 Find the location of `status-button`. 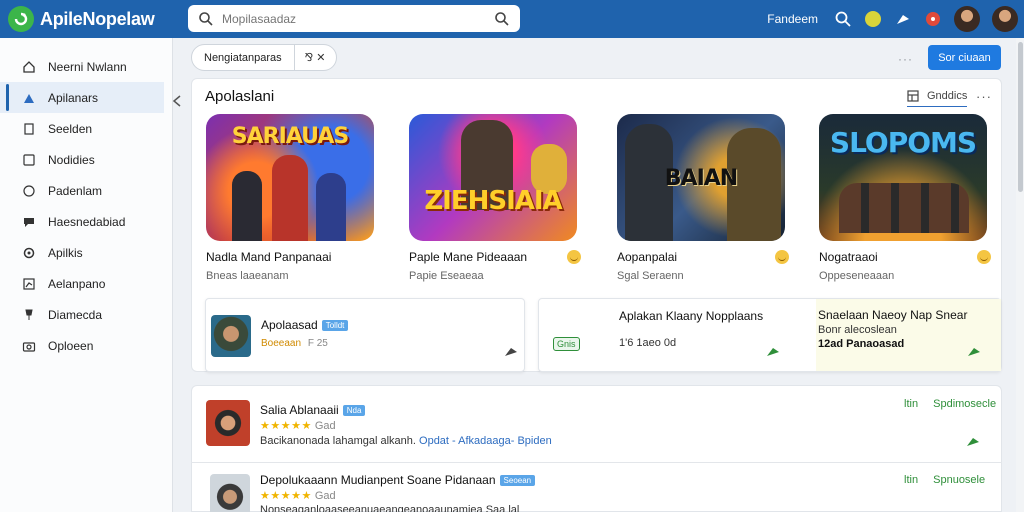

status-button is located at coordinates (873, 19).